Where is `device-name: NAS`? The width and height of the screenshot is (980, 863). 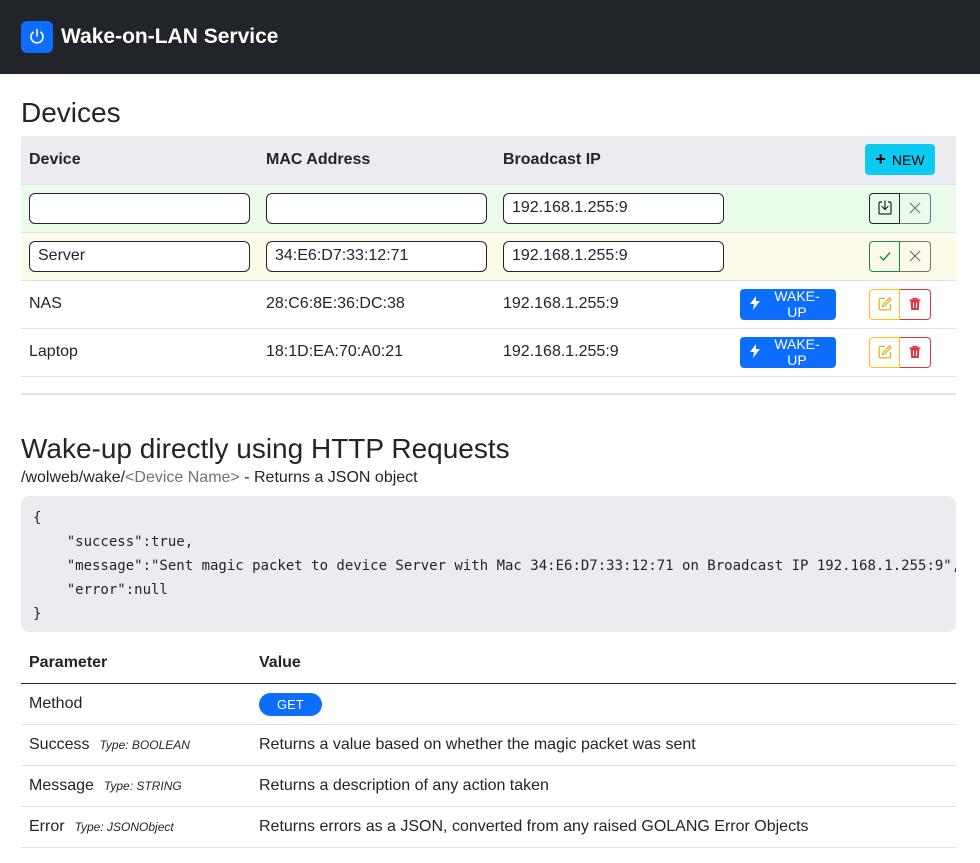
device-name: NAS is located at coordinates (139, 304).